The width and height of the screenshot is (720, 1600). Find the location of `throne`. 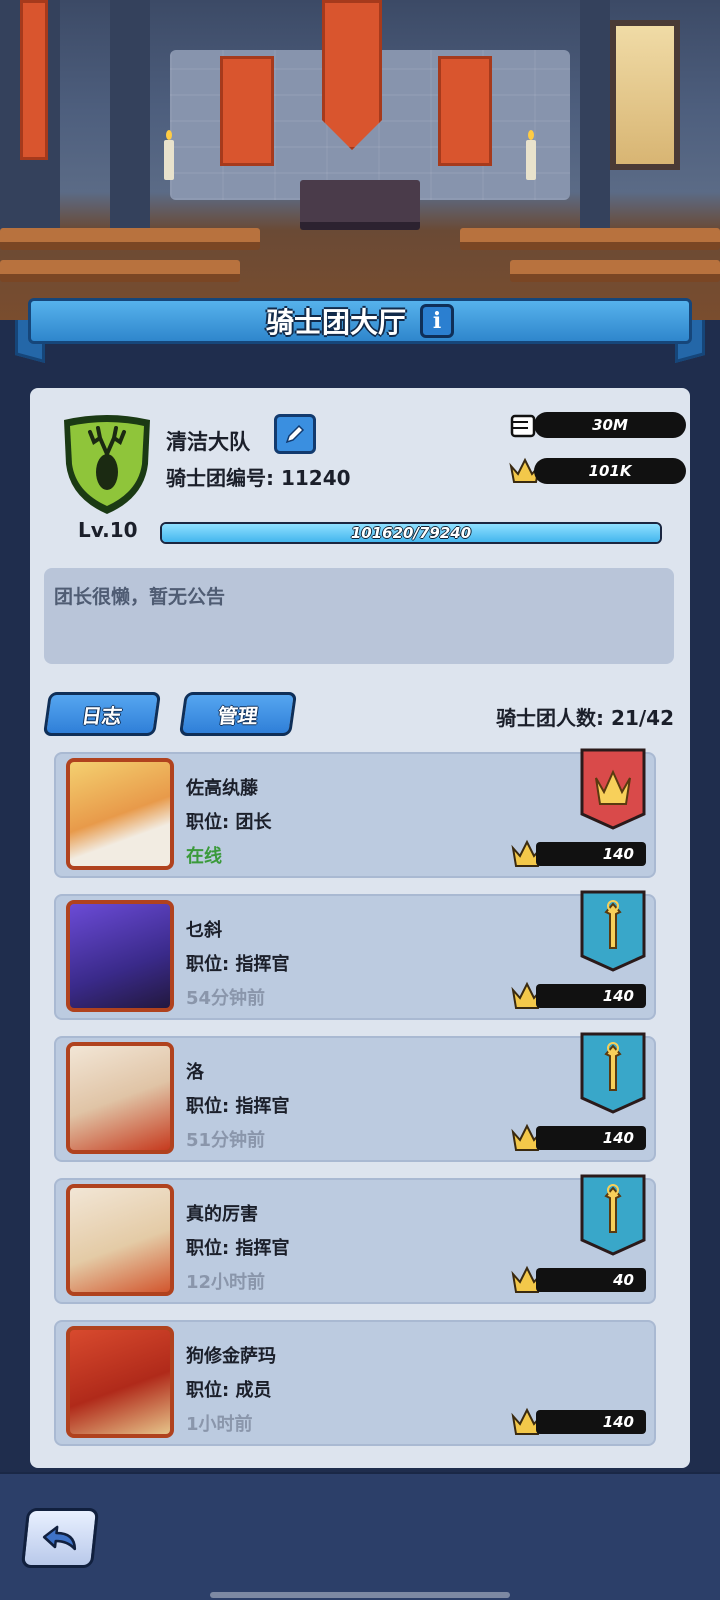

throne is located at coordinates (360, 205).